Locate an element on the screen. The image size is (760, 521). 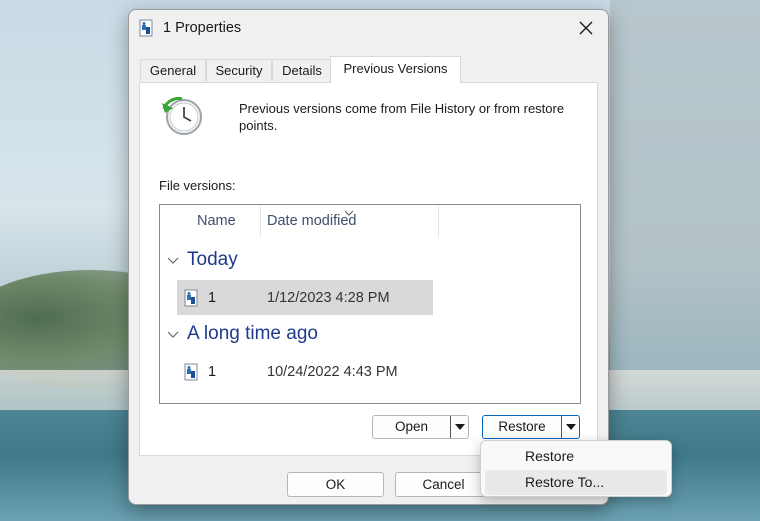
window-title: 1 Properties is located at coordinates (202, 28).